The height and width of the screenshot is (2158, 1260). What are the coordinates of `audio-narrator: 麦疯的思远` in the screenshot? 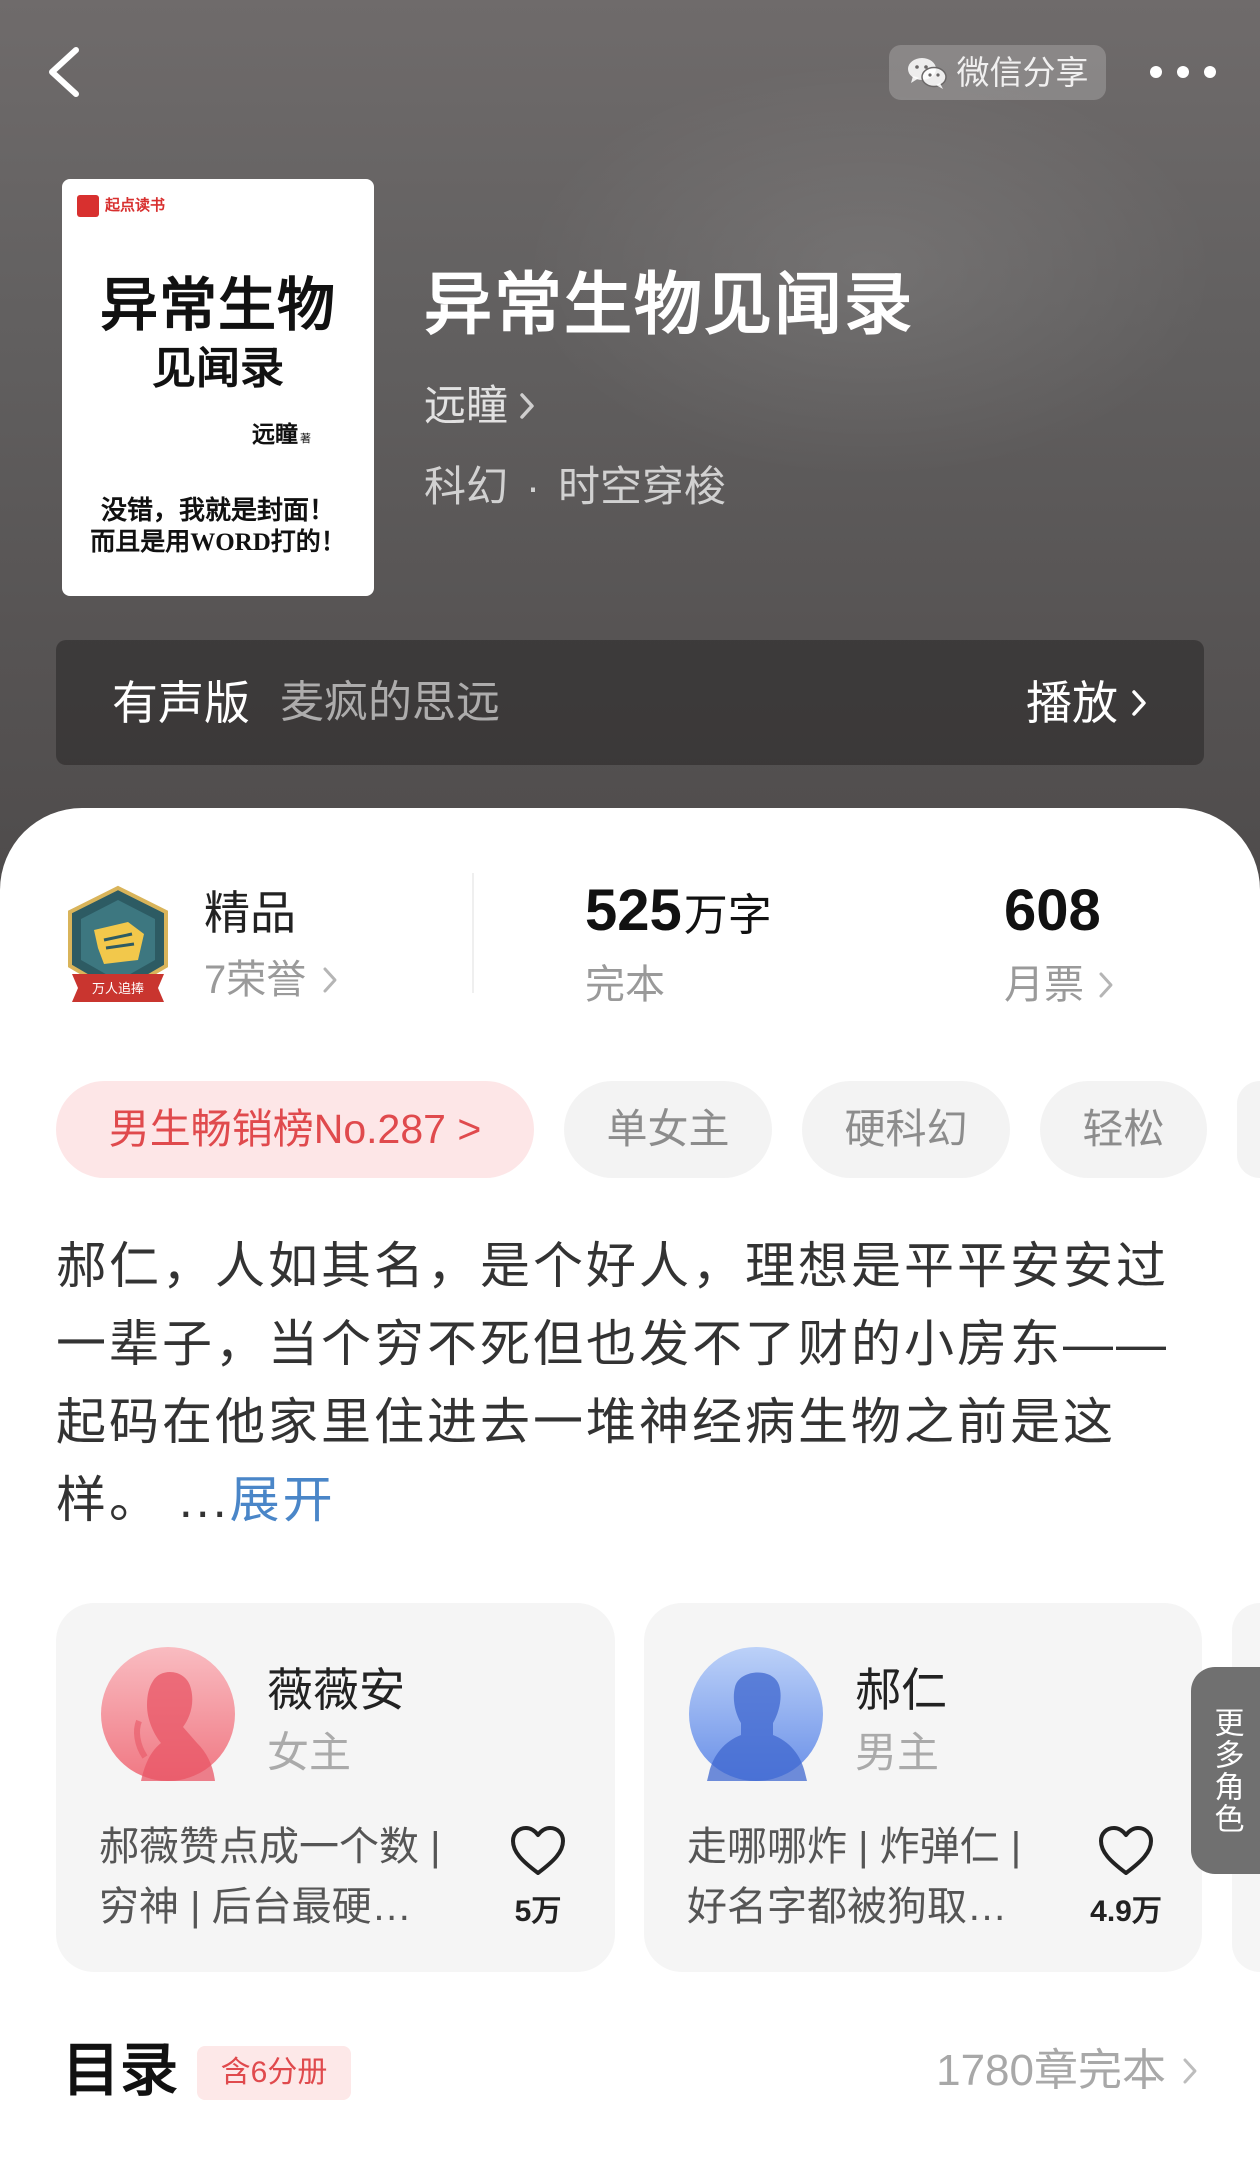 It's located at (390, 702).